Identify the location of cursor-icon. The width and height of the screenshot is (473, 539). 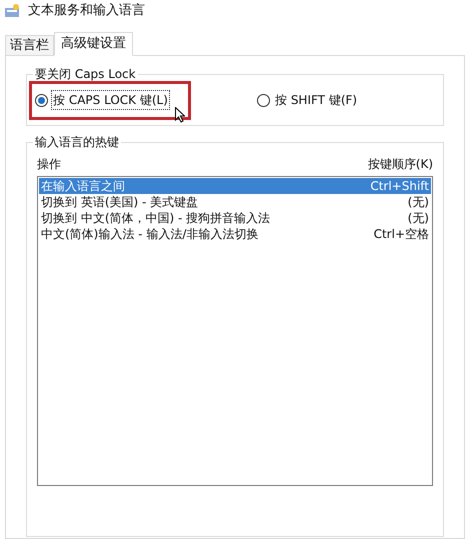
(180, 115).